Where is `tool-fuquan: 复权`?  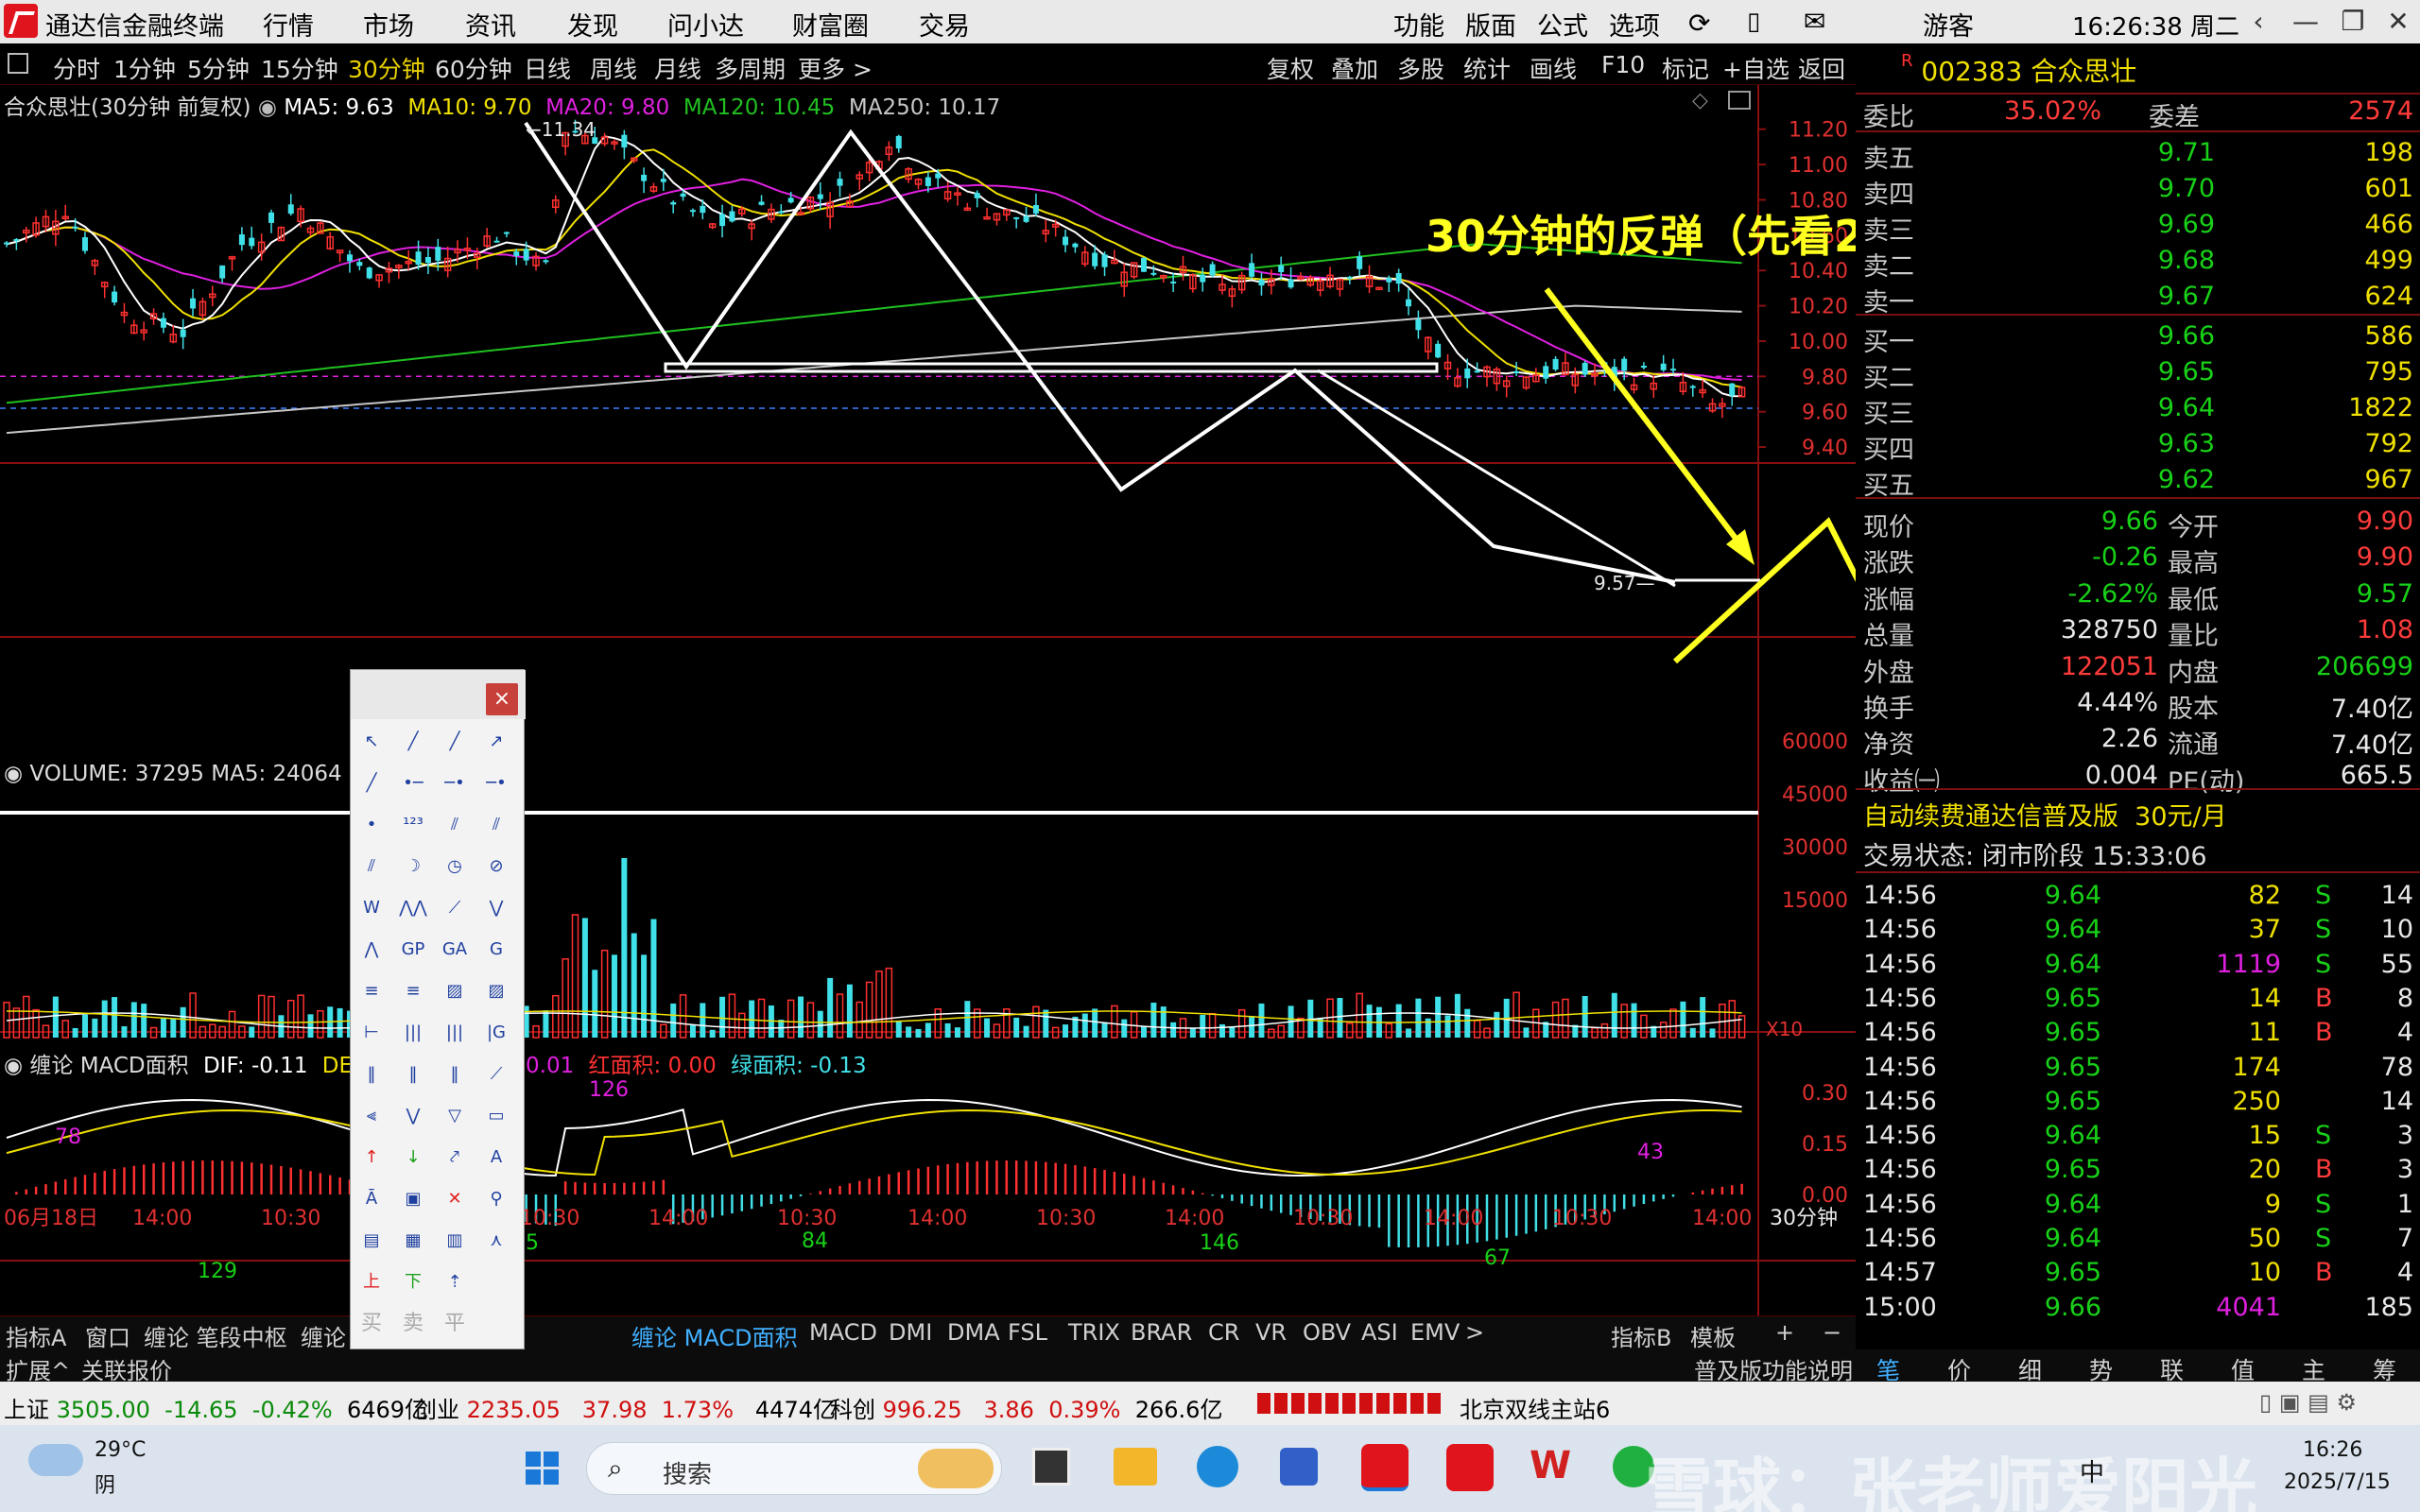 tool-fuquan: 复权 is located at coordinates (1290, 68).